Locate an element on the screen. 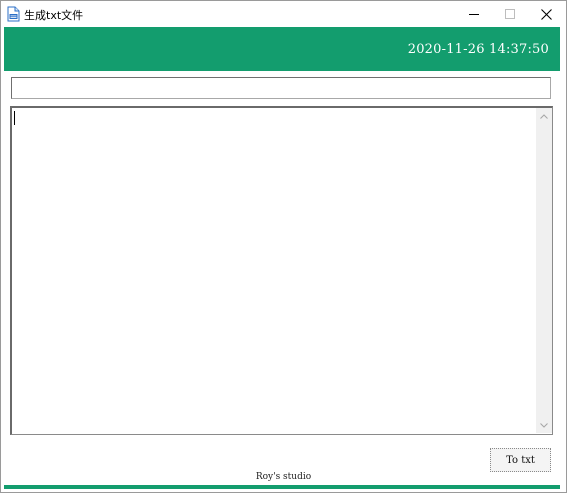 The width and height of the screenshot is (567, 493). chevron-up-icon is located at coordinates (544, 116).